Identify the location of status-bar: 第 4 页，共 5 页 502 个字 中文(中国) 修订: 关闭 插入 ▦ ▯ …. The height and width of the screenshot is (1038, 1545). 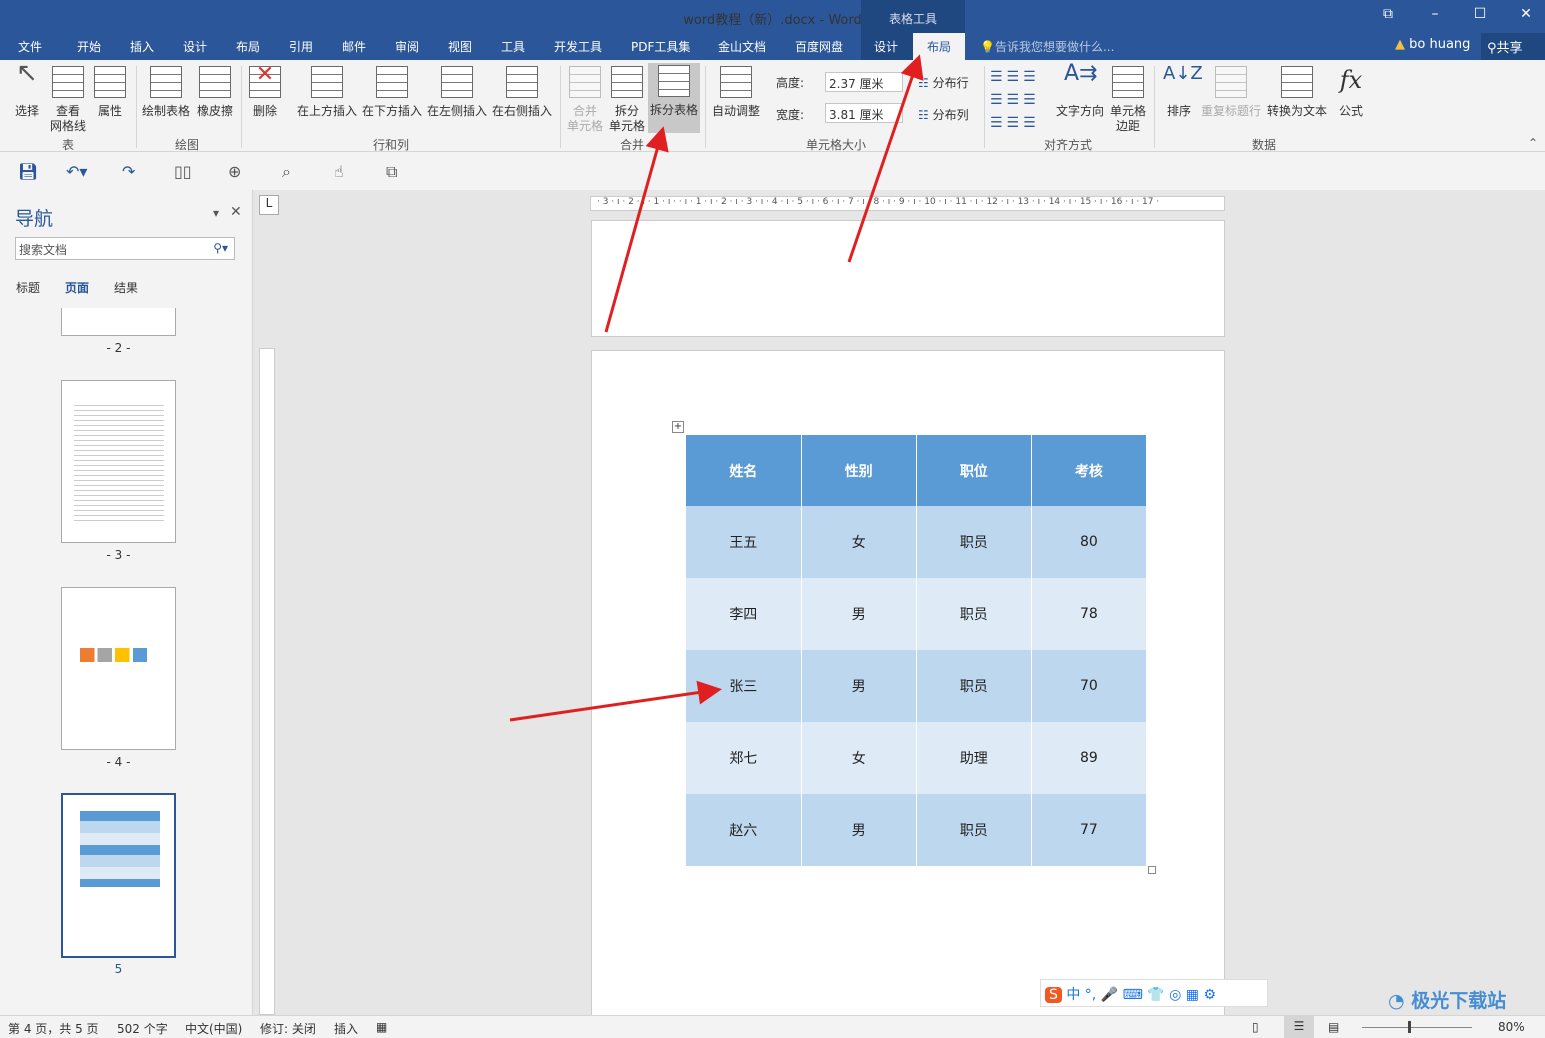
(772, 1026).